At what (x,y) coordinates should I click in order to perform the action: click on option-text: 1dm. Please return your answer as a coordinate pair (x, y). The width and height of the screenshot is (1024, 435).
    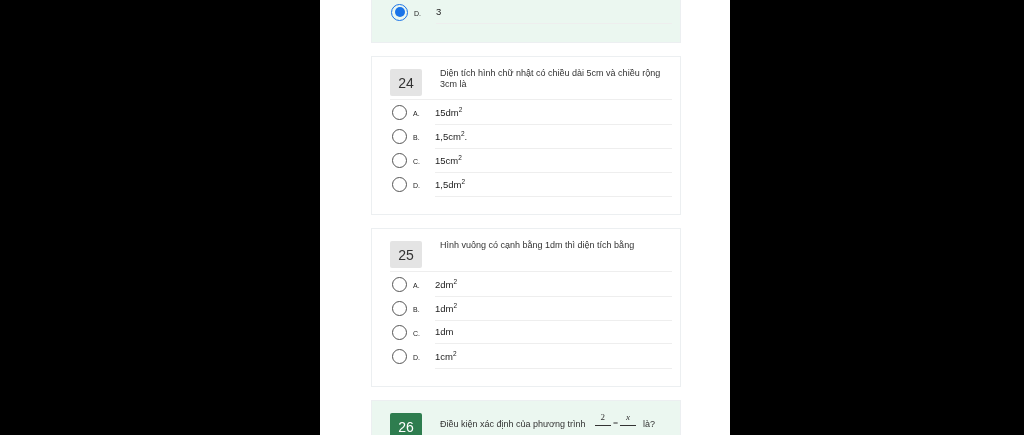
    Looking at the image, I should click on (553, 332).